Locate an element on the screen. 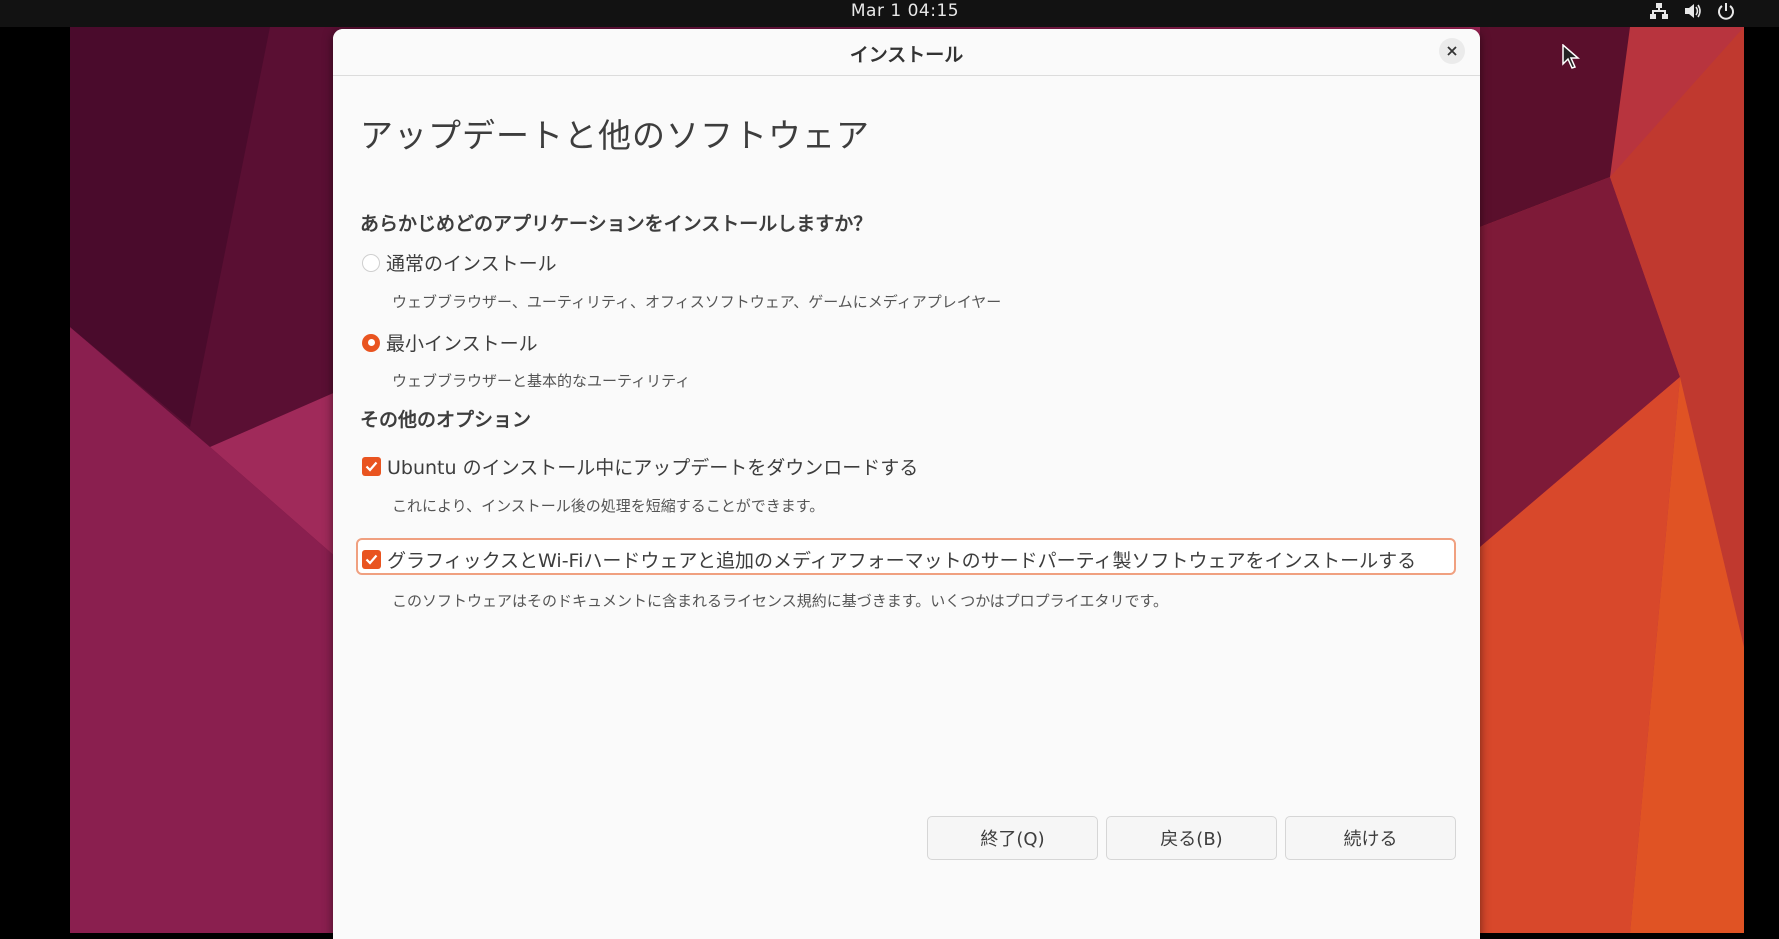  dialog-titlebar: インストール is located at coordinates (906, 52).